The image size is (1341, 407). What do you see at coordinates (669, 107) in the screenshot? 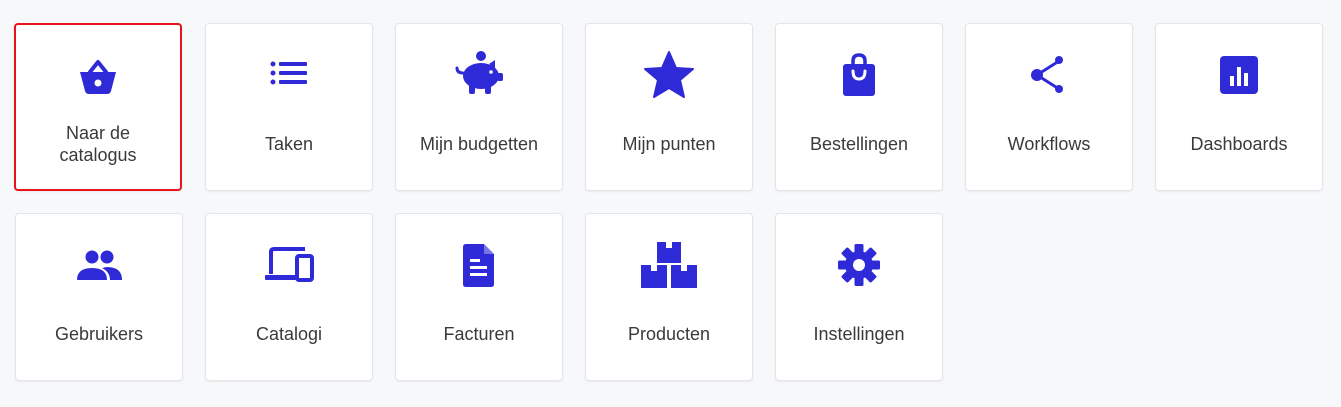
I see `tile-mijn-punten: Mijn punten` at bounding box center [669, 107].